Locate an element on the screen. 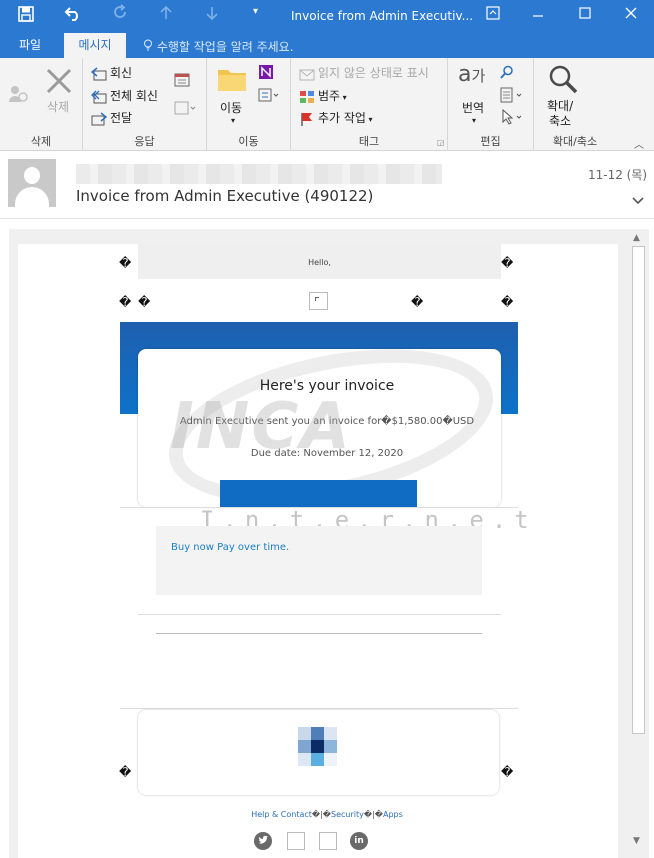  reply-all-icon is located at coordinates (99, 96).